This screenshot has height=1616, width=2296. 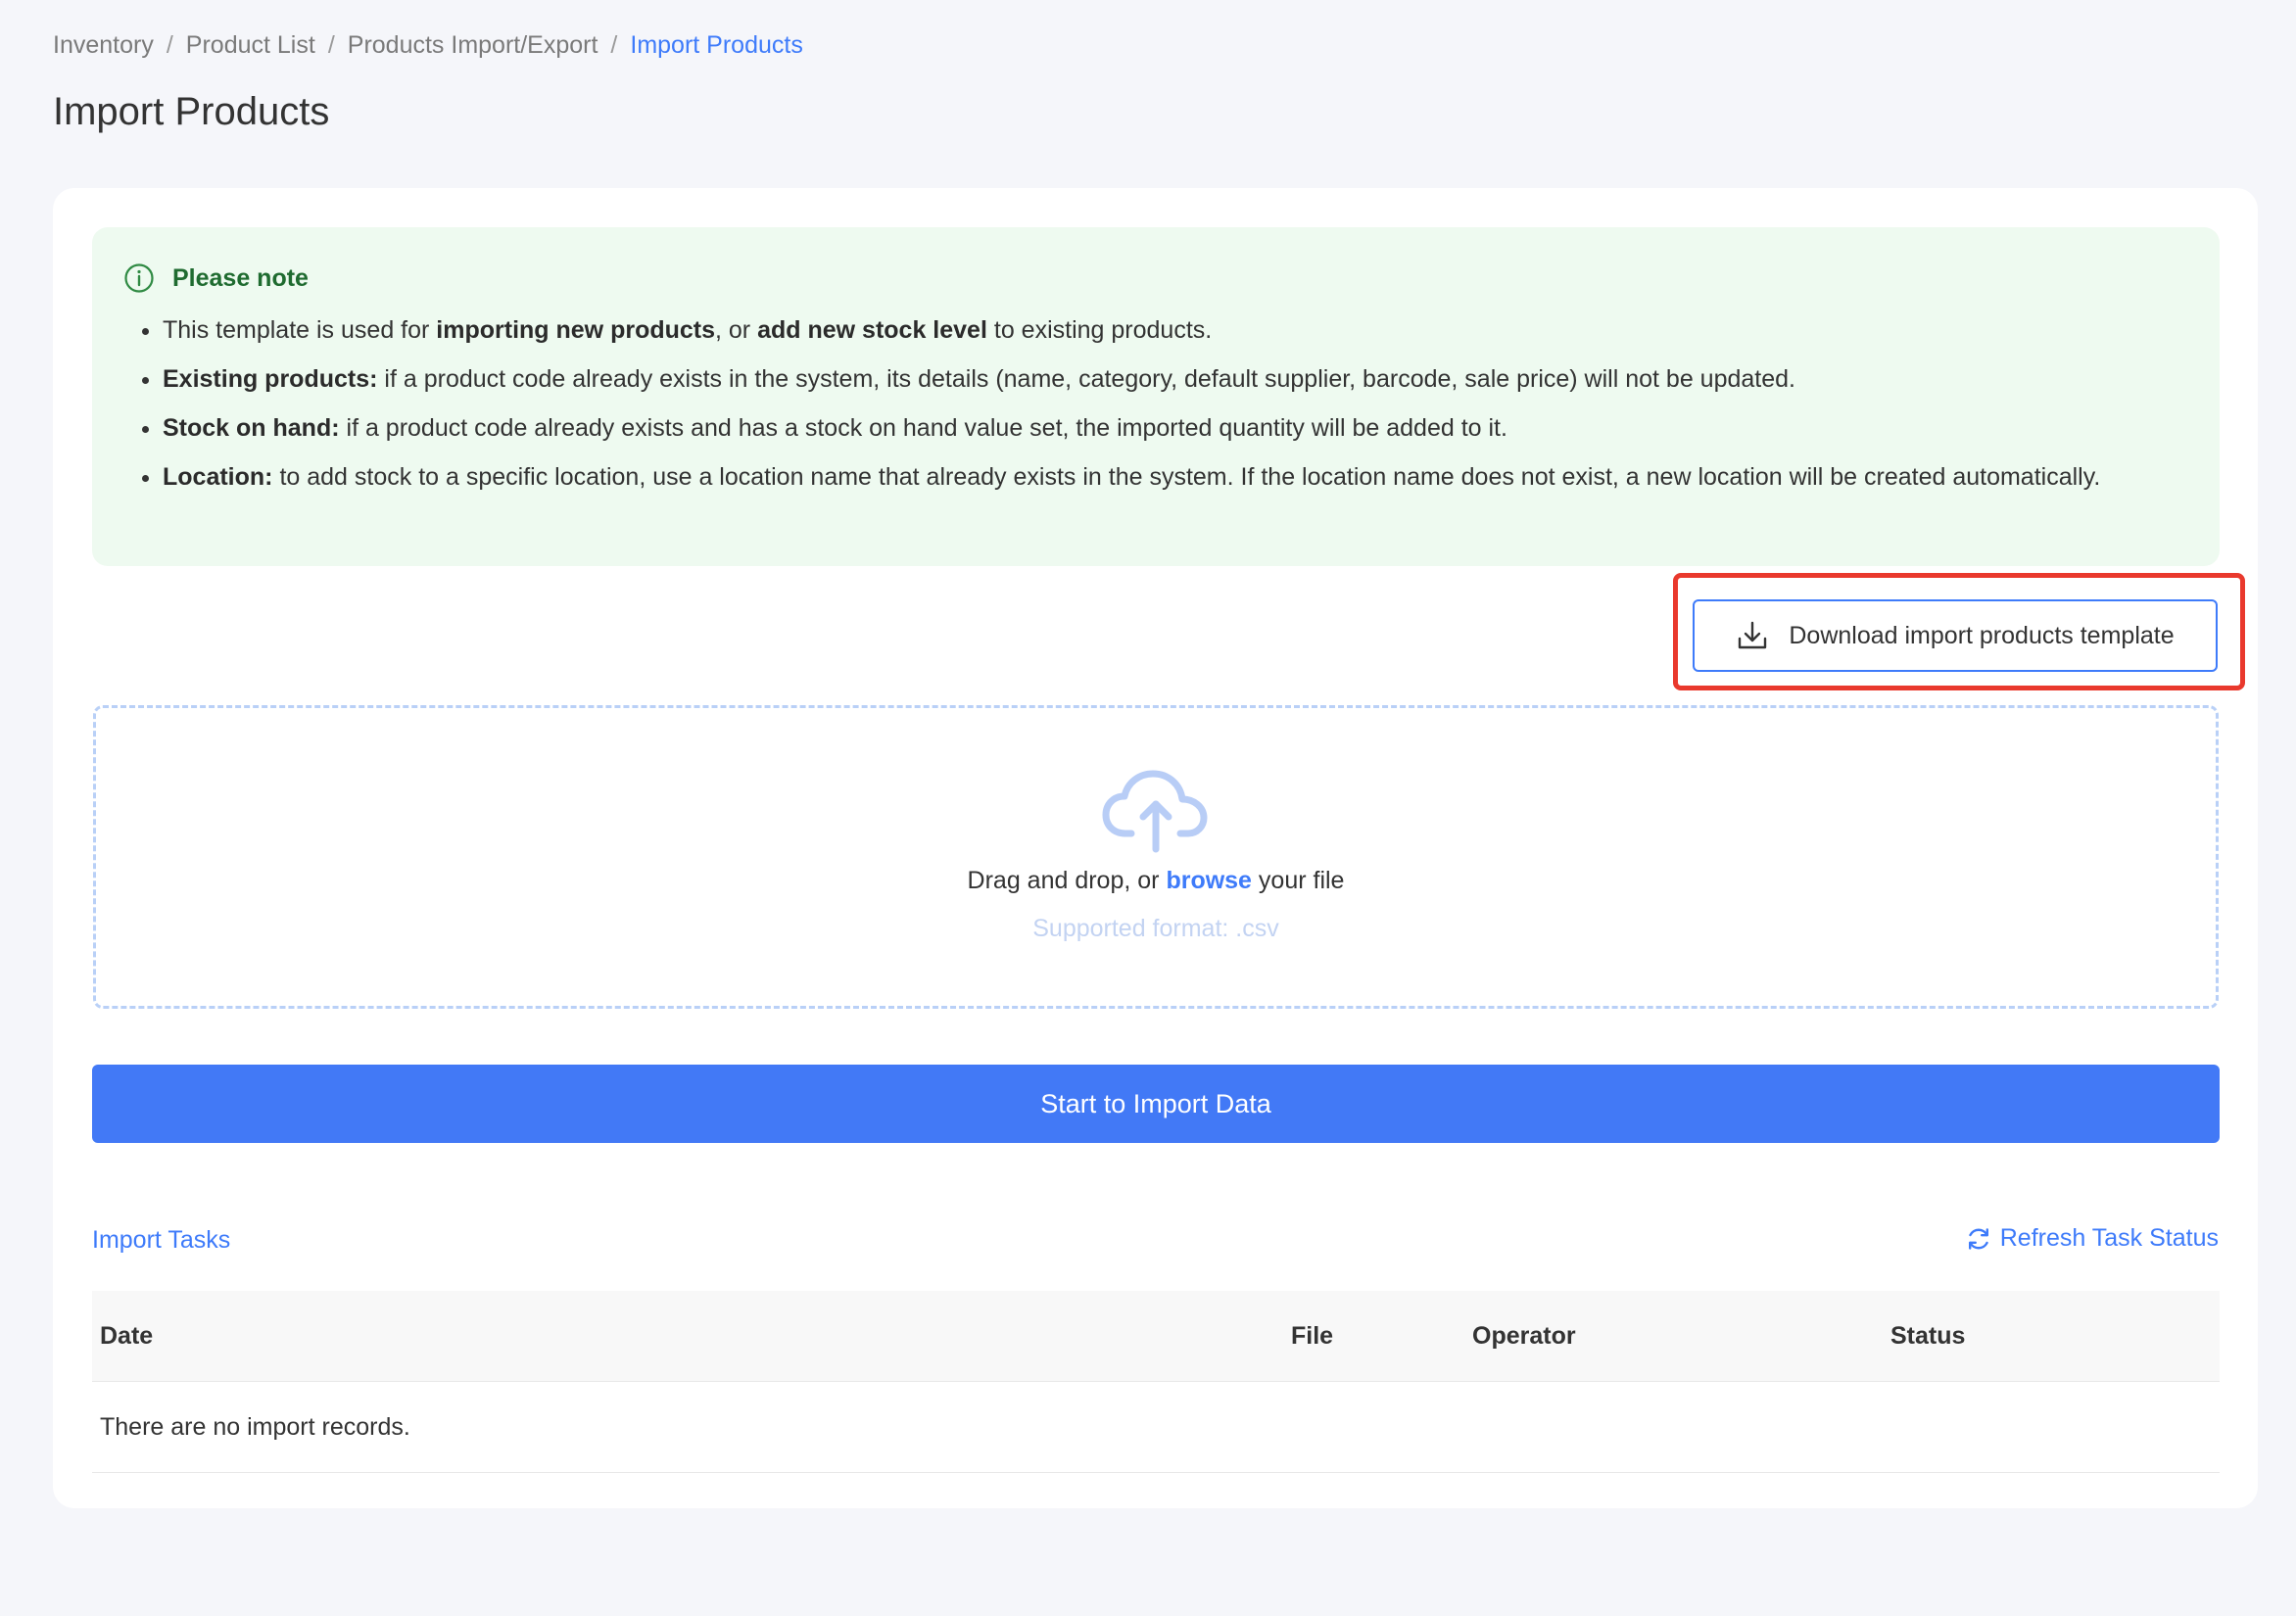 I want to click on column-header-date: Date, so click(x=127, y=1336).